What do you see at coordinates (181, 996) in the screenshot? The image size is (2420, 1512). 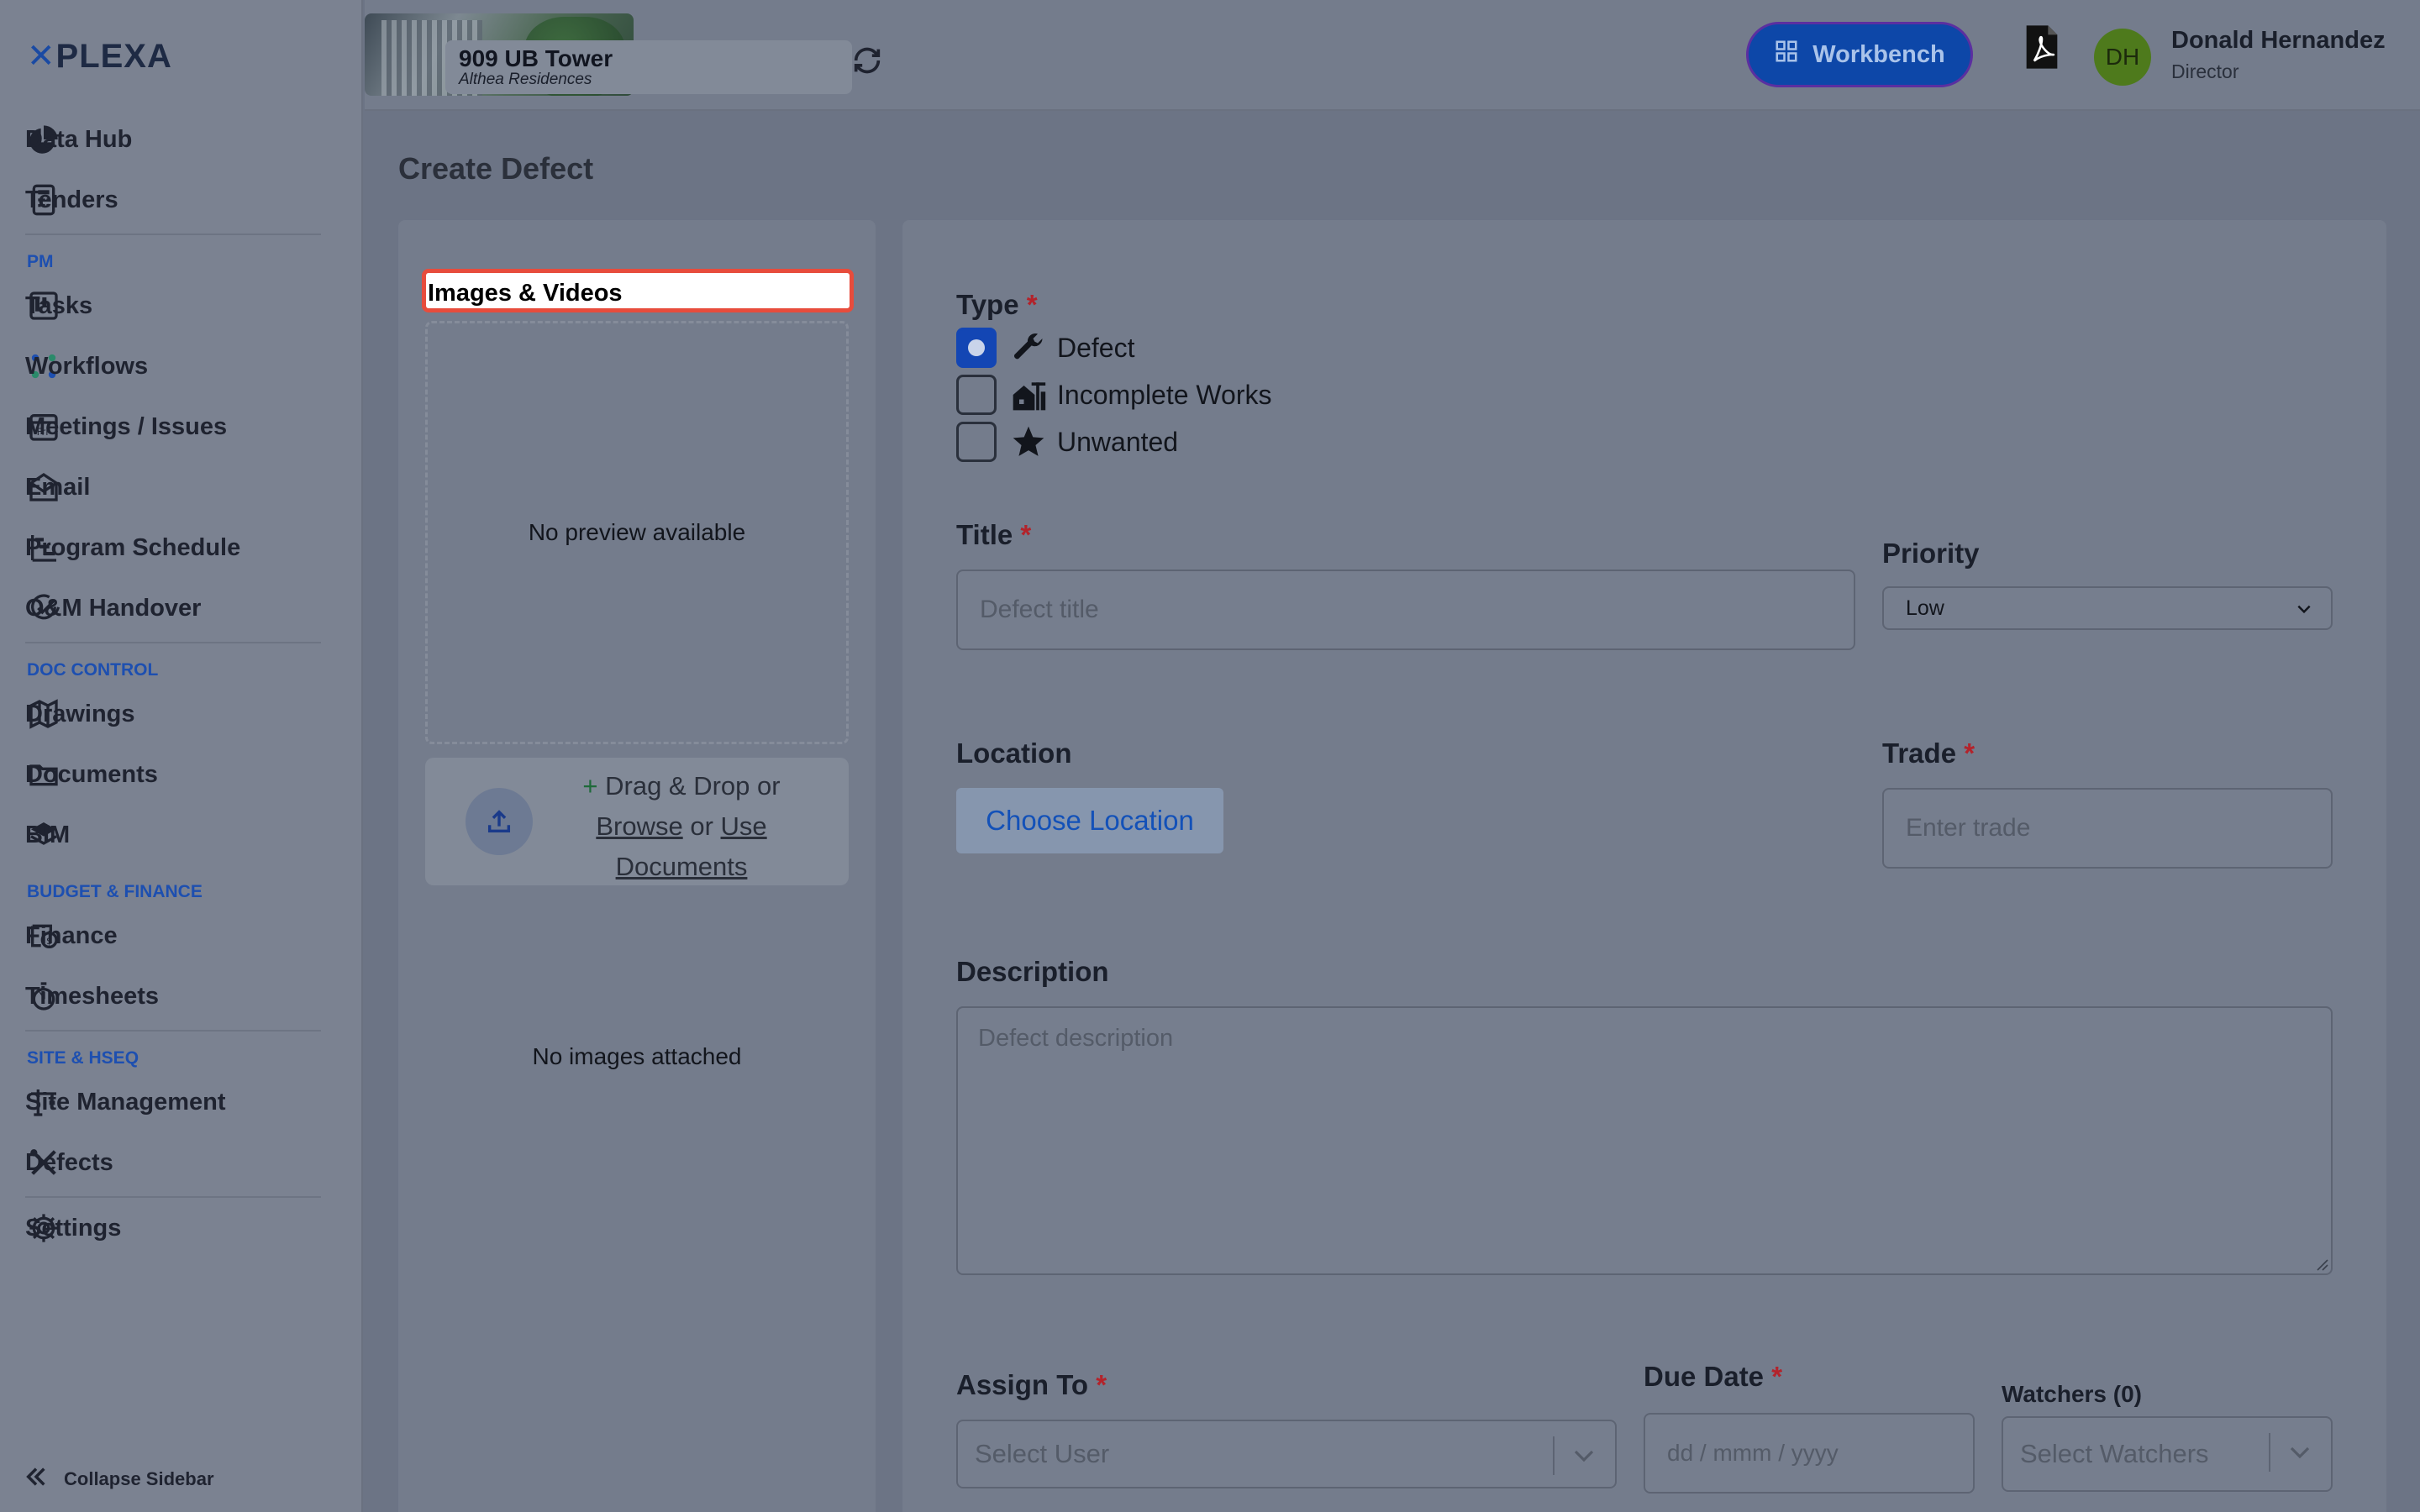 I see `sidebar-item-timesheets: Timesheets` at bounding box center [181, 996].